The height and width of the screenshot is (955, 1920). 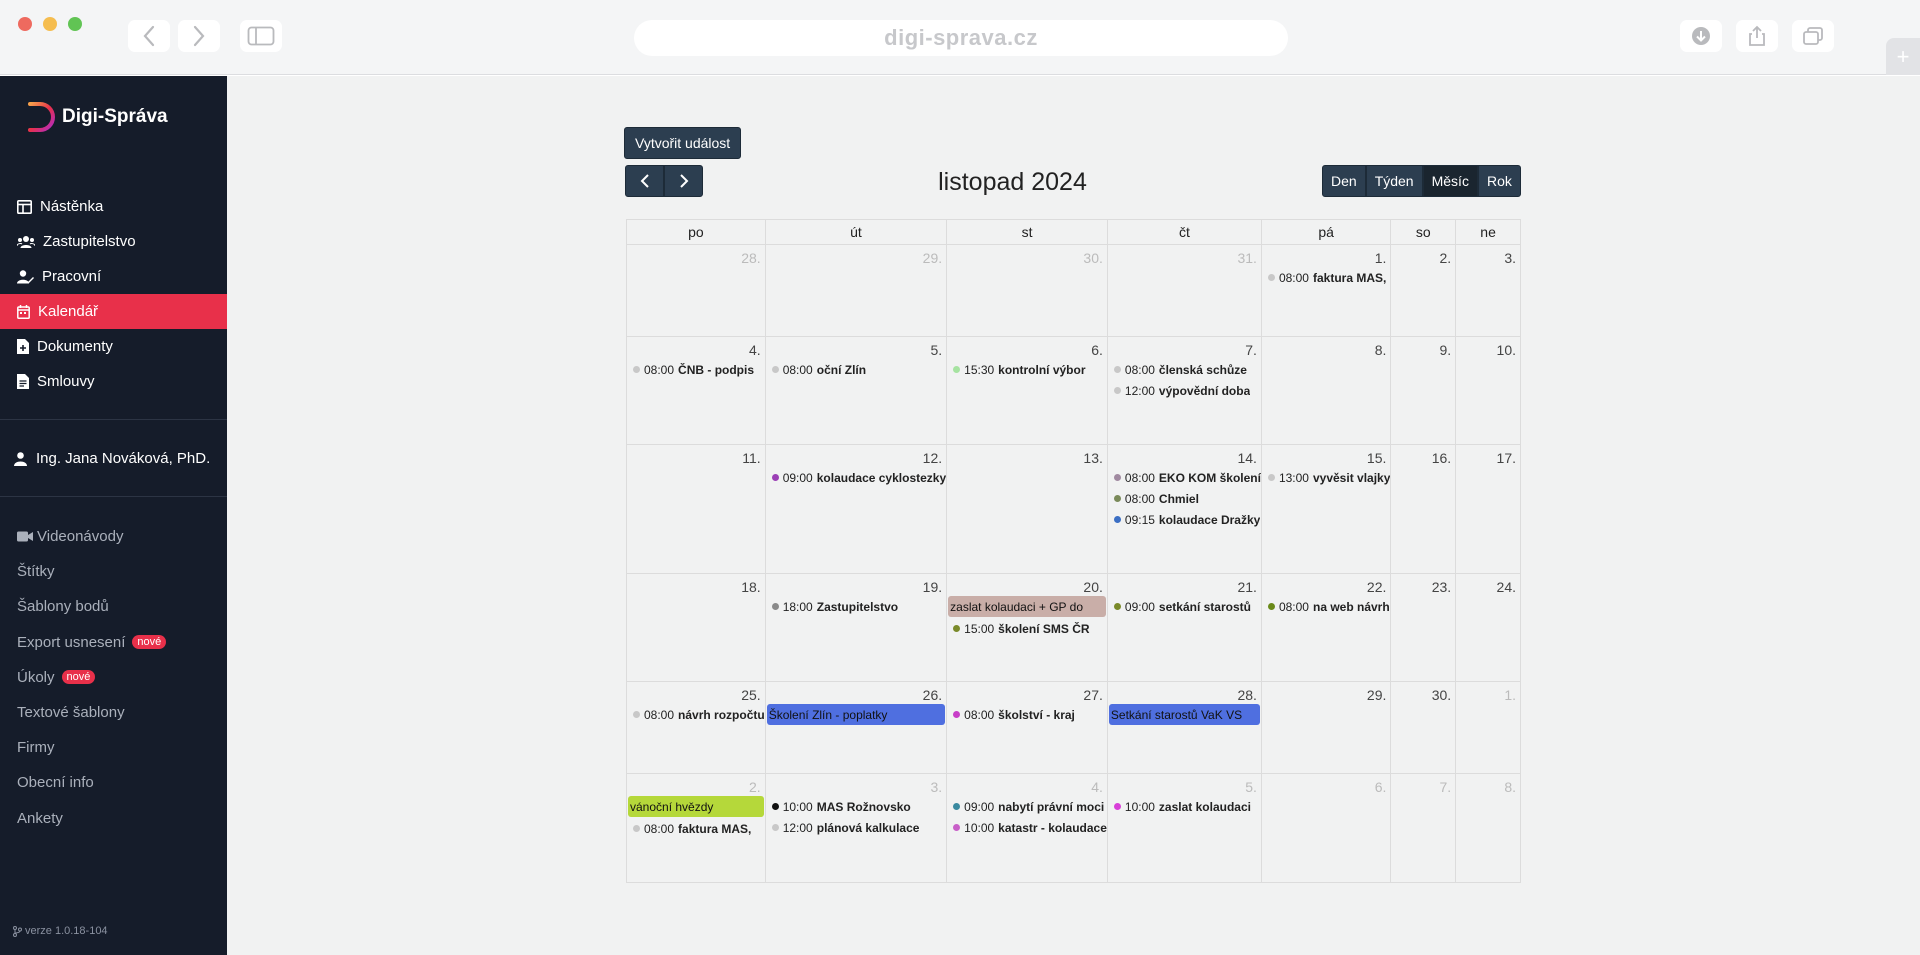 What do you see at coordinates (1326, 585) in the screenshot?
I see `day-number: 22.` at bounding box center [1326, 585].